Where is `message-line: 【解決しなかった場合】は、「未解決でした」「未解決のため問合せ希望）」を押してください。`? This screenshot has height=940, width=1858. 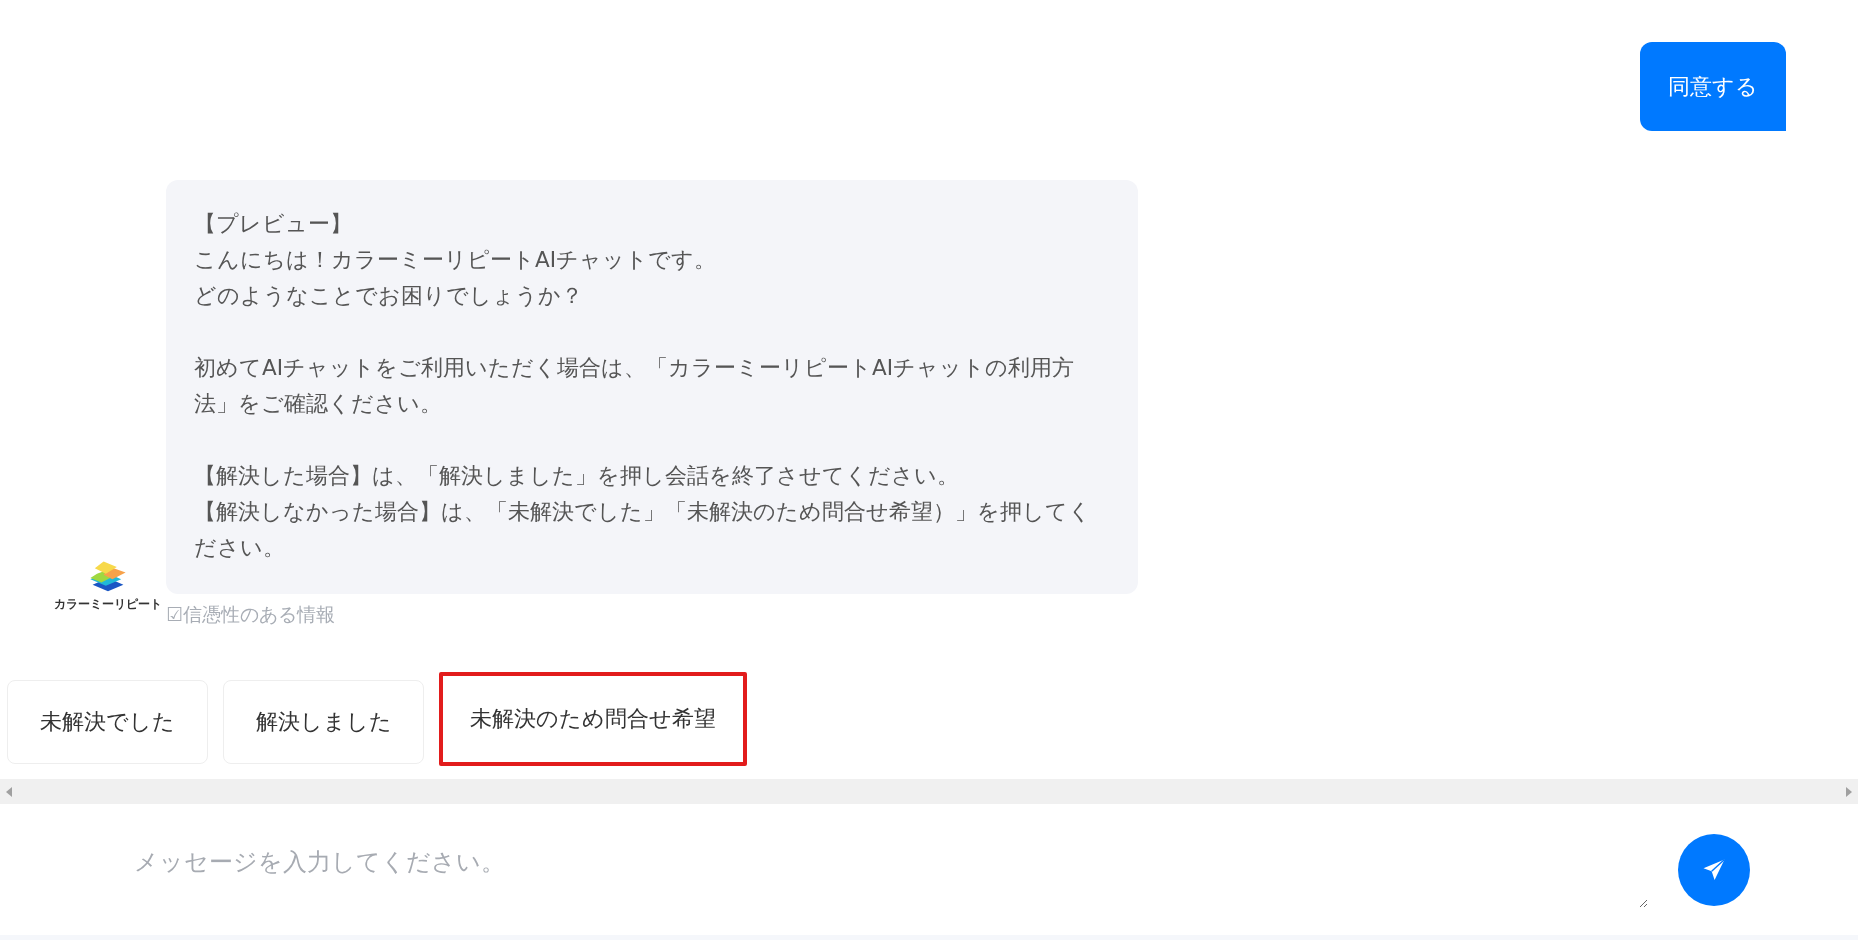
message-line: 【解決しなかった場合】は、「未解決でした」「未解決のため問合せ希望）」を押してください。 is located at coordinates (643, 530).